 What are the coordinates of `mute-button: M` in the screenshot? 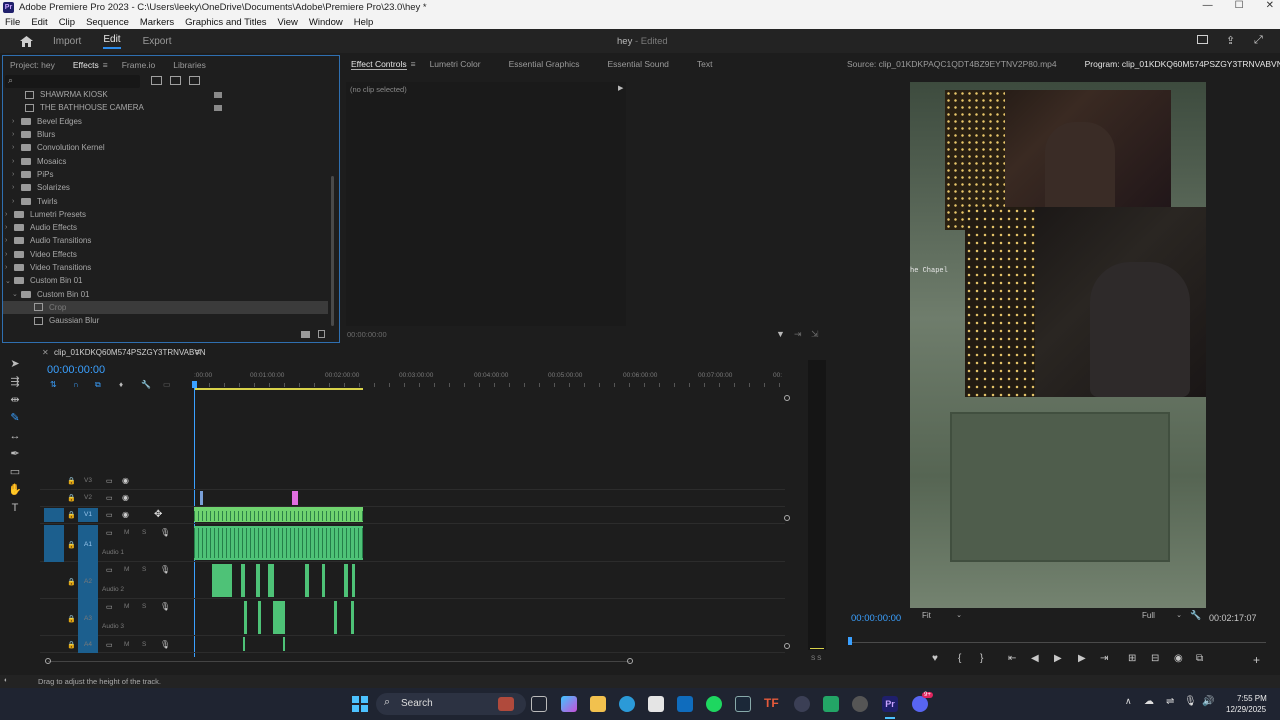 It's located at (126, 532).